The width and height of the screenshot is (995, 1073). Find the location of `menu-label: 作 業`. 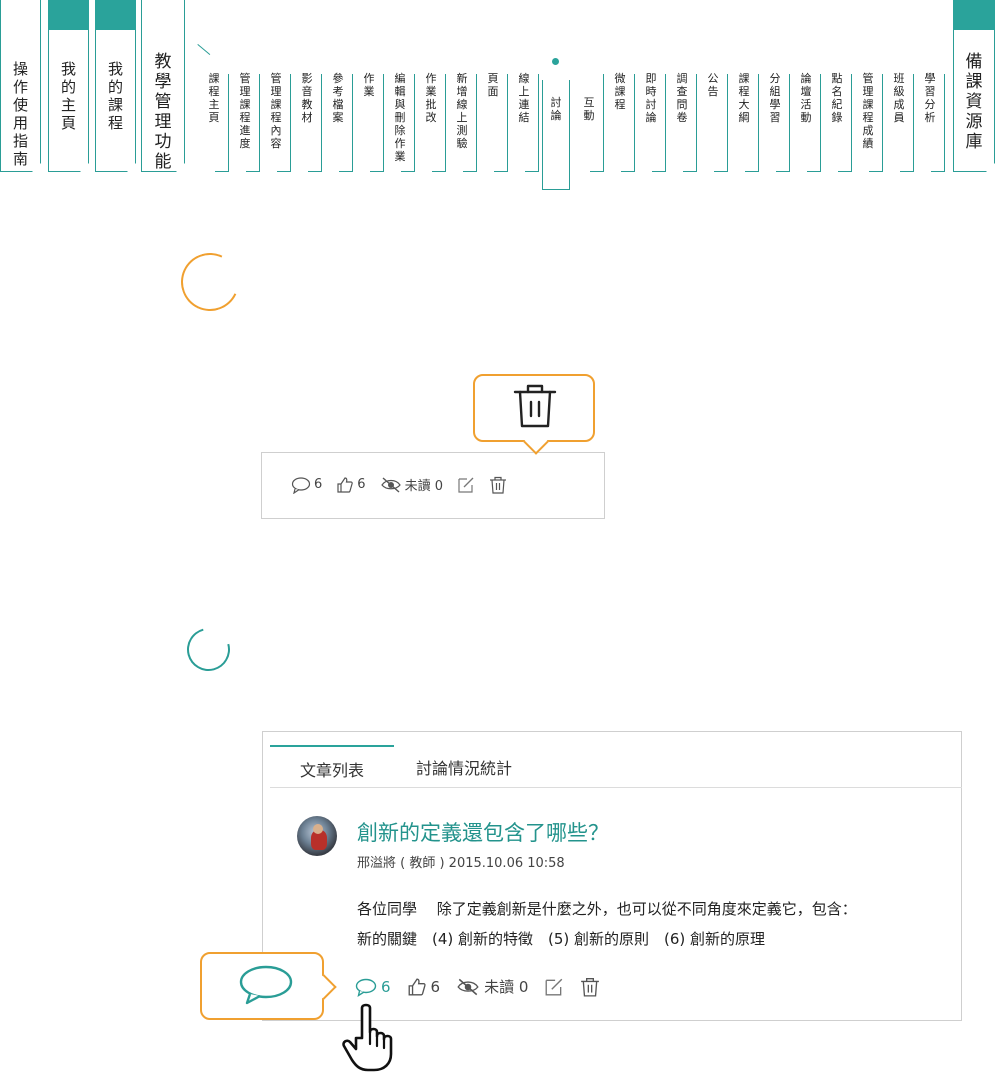

menu-label: 作 業 is located at coordinates (369, 85).